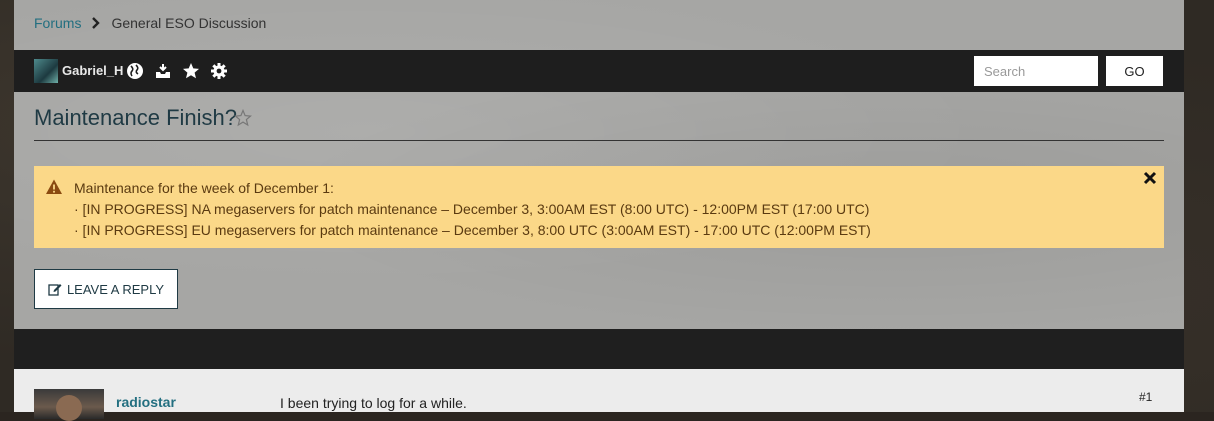 The image size is (1214, 421). I want to click on gear-icon, so click(219, 71).